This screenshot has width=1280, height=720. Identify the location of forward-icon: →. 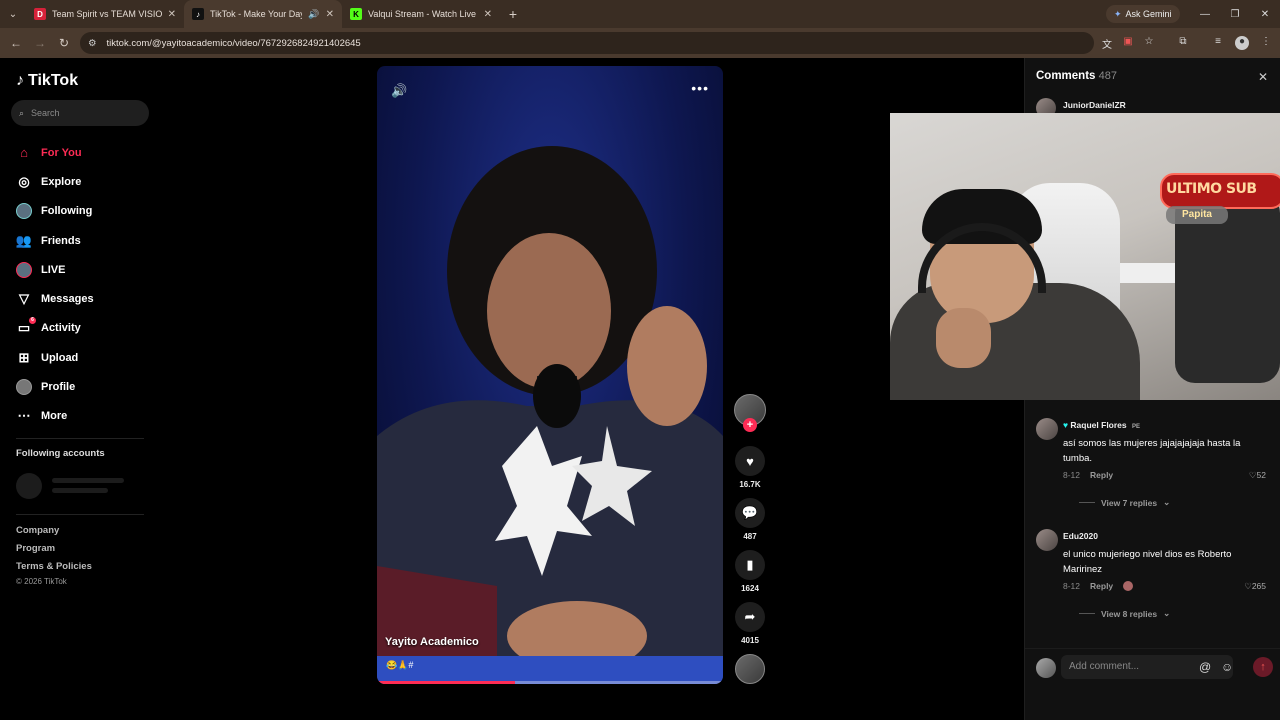
(40, 43).